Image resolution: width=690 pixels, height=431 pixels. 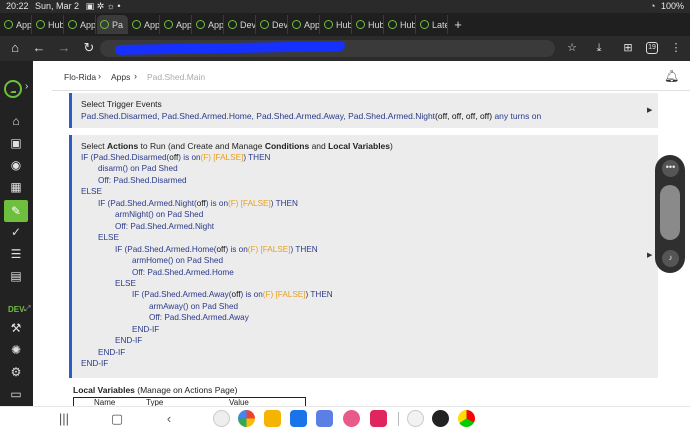 I want to click on forward-button: →, so click(x=64, y=48).